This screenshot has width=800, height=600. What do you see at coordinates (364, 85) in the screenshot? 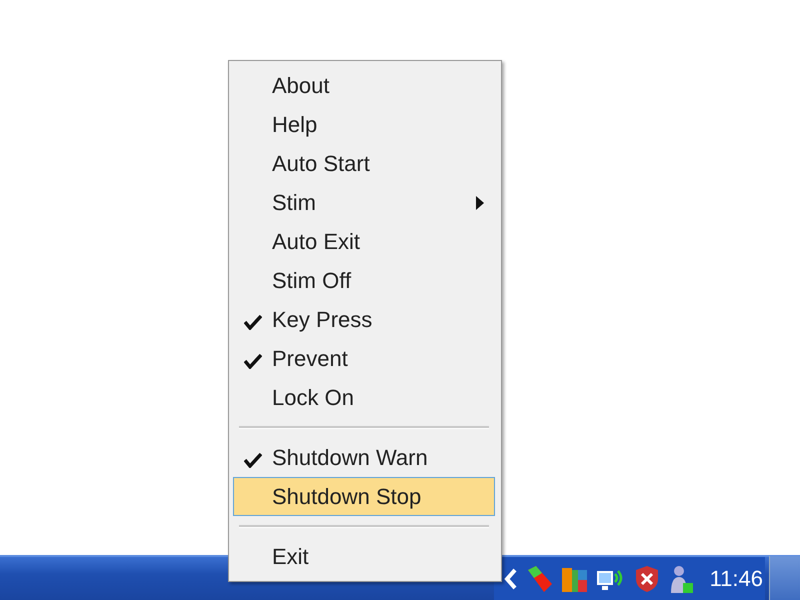
I see `menu-item: About` at bounding box center [364, 85].